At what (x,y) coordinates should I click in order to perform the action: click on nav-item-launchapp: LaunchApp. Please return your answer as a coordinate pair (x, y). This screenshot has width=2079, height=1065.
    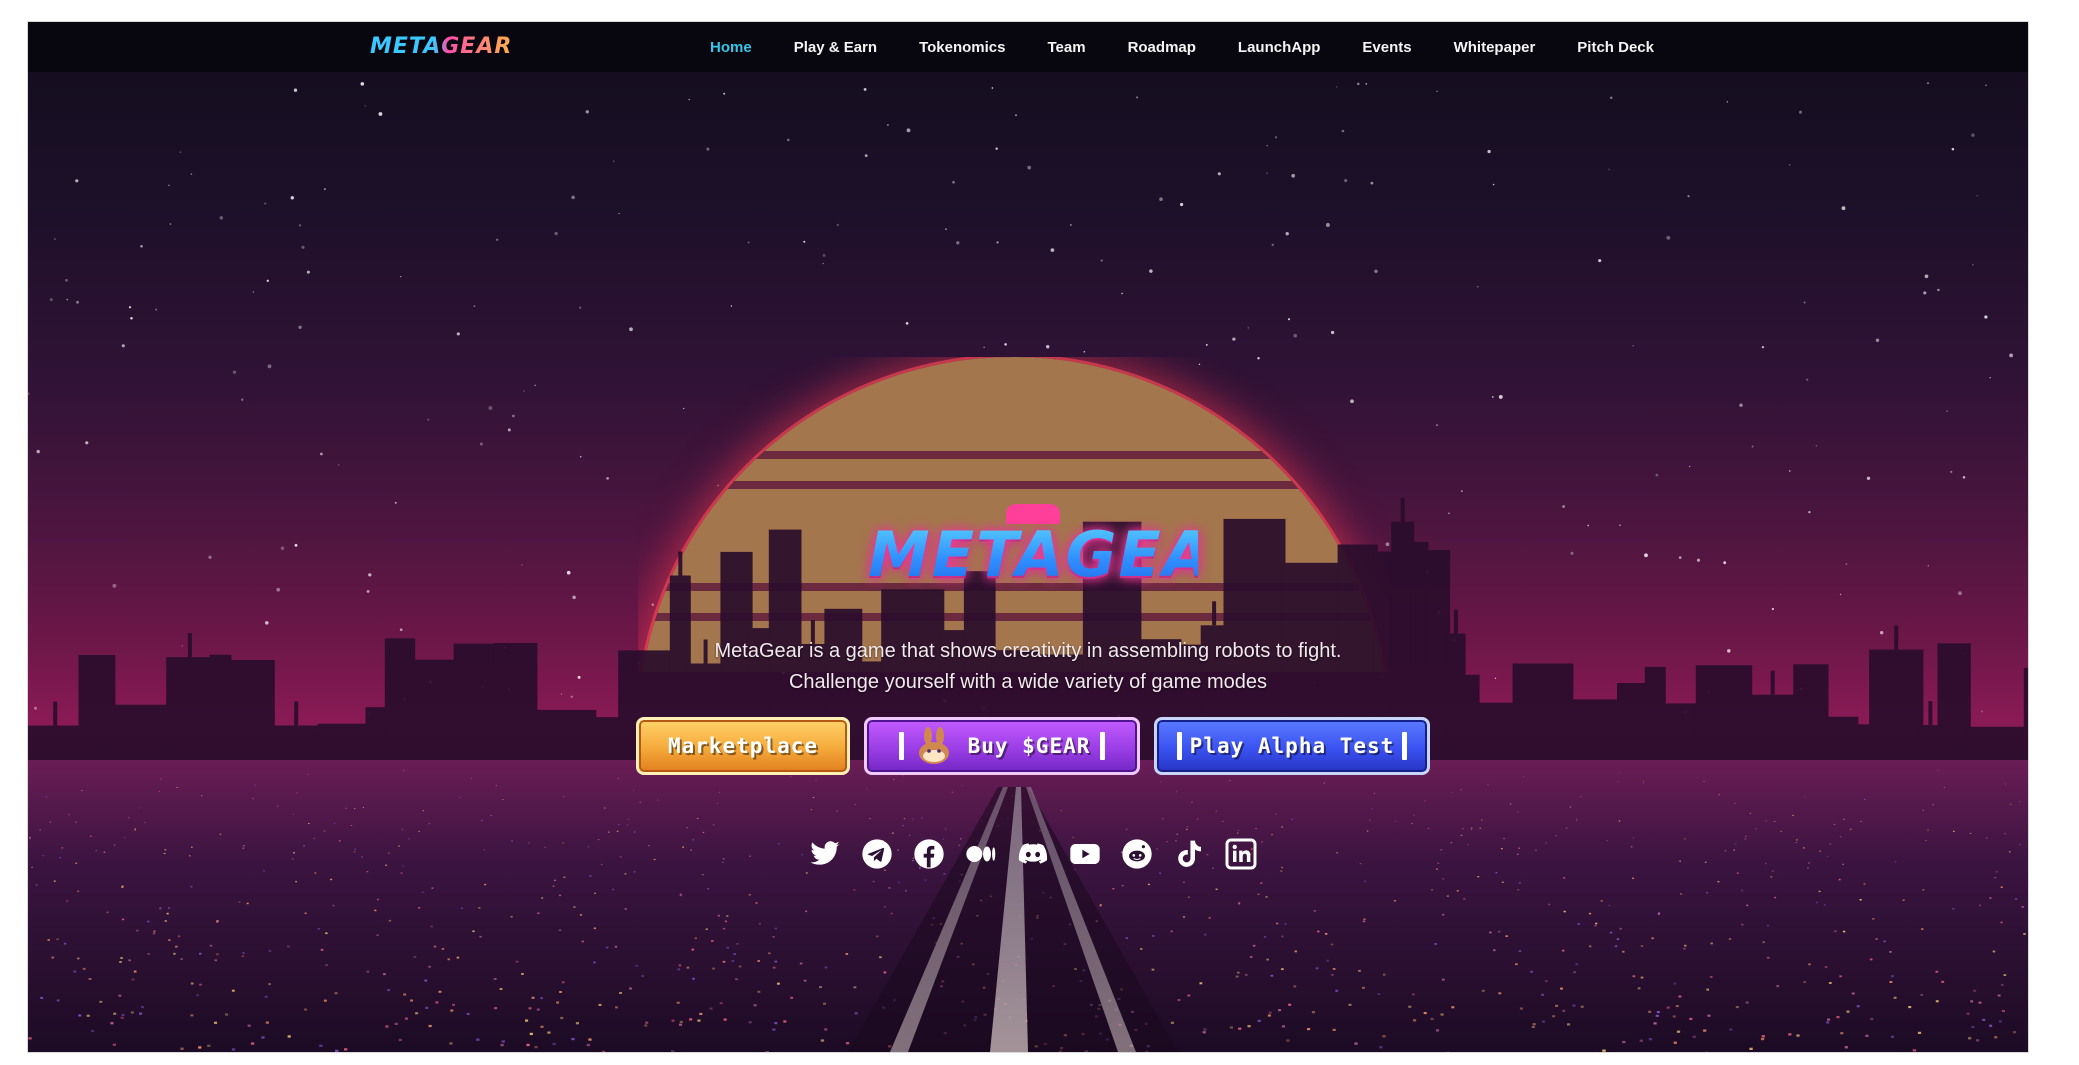
    Looking at the image, I should click on (1279, 47).